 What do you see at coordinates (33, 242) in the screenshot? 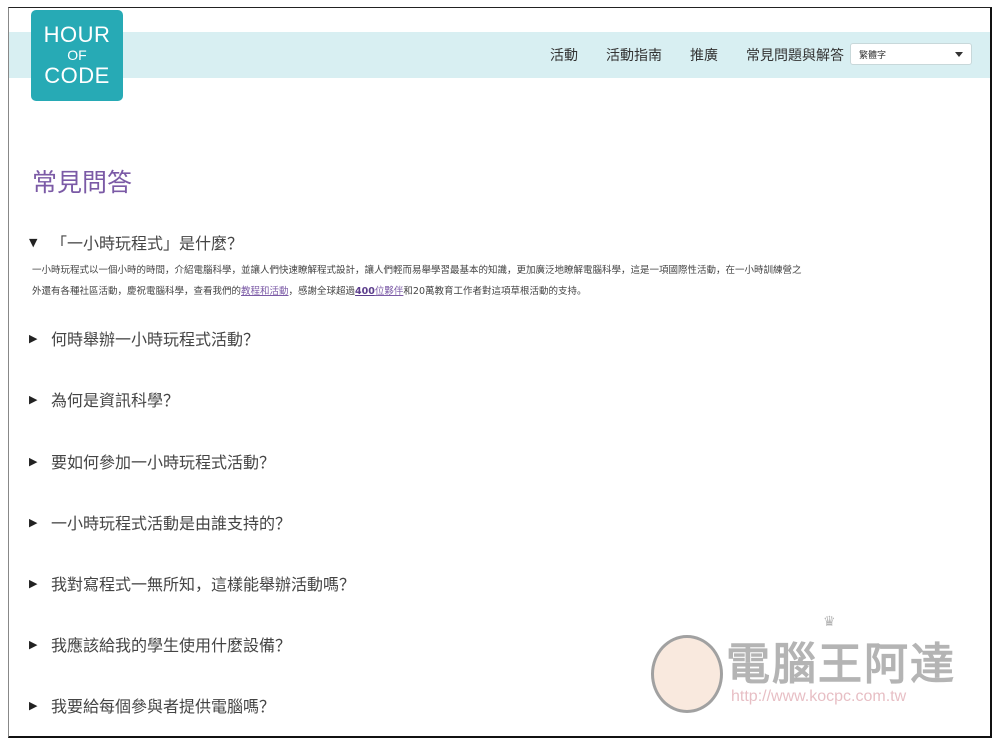
I see `triangle-down-icon: ▼` at bounding box center [33, 242].